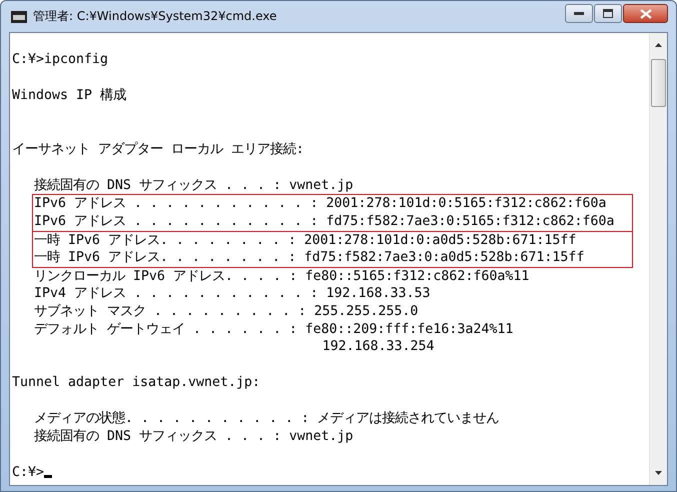 The height and width of the screenshot is (492, 677). I want to click on window-title: 管理者: C:¥Windows¥System32¥cmd.exe, so click(155, 16).